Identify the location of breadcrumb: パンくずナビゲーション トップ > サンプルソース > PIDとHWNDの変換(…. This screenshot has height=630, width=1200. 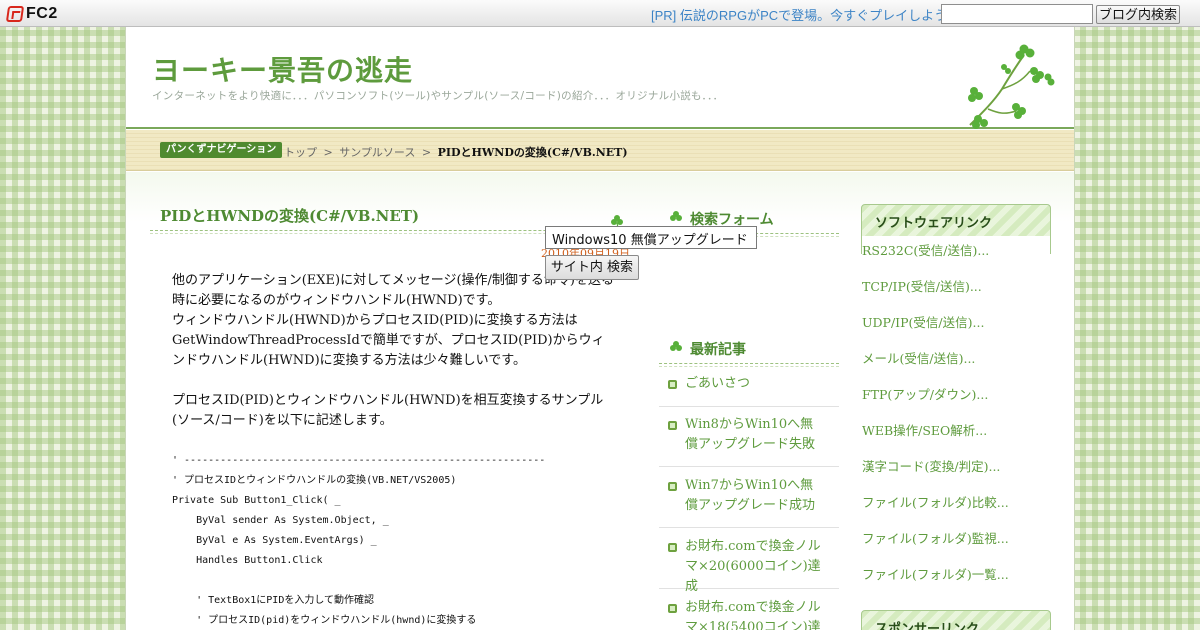
(600, 150).